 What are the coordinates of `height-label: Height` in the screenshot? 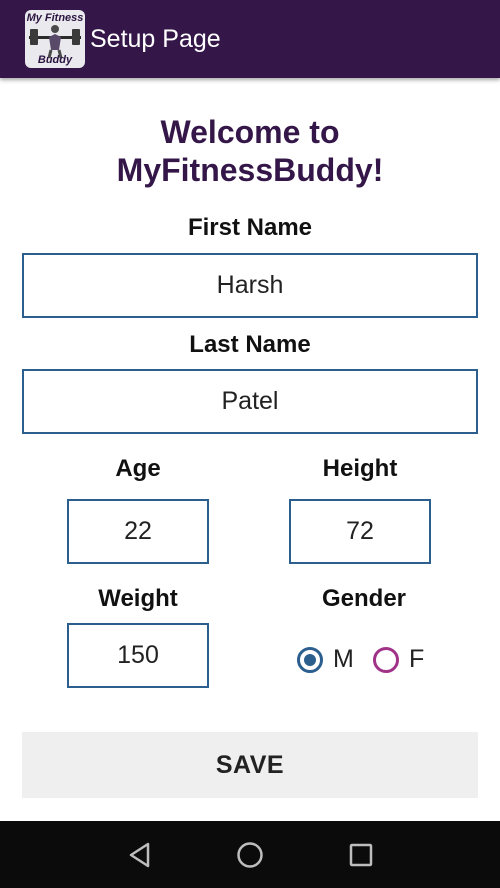 It's located at (360, 468).